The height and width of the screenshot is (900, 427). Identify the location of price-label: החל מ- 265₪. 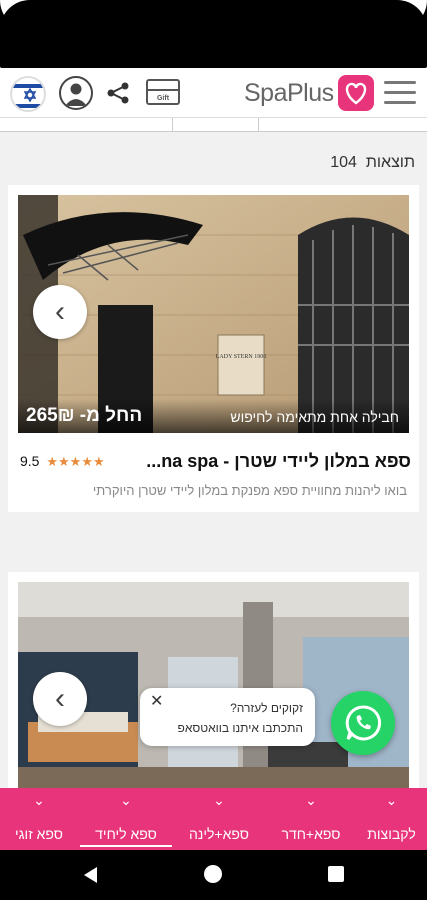
(84, 415).